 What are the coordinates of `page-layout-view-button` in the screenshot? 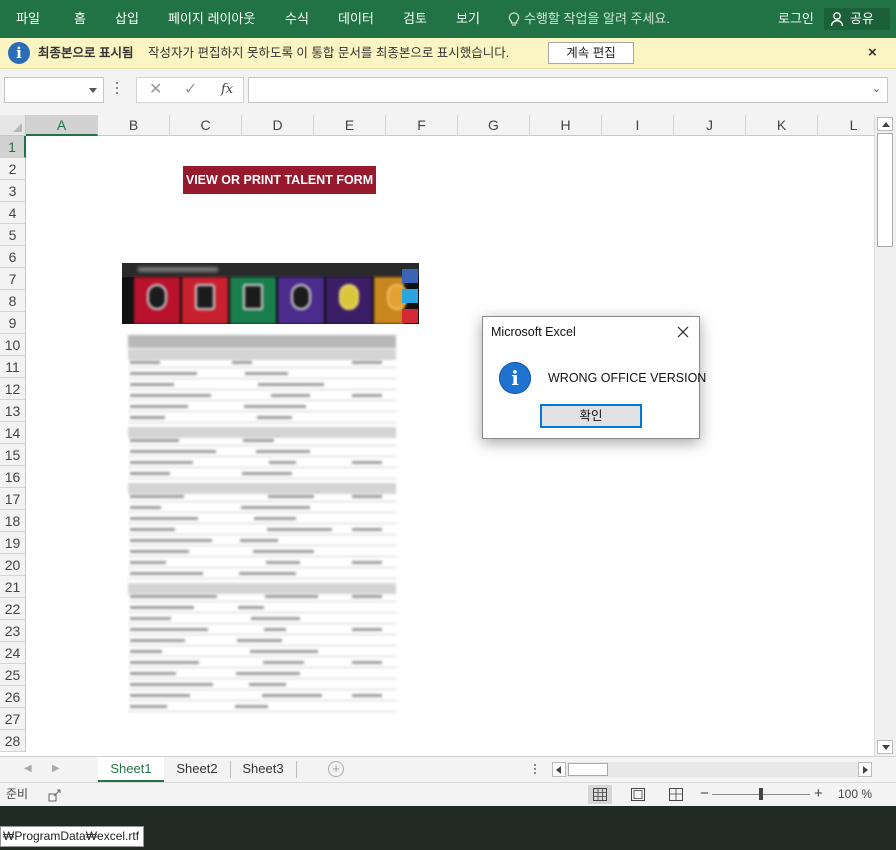 It's located at (638, 794).